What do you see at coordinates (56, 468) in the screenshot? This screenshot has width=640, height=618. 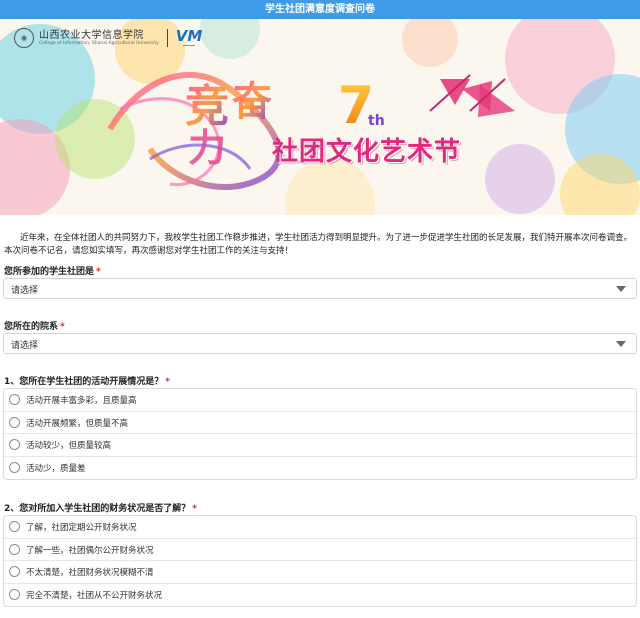 I see `option-label: 活动少，质量差` at bounding box center [56, 468].